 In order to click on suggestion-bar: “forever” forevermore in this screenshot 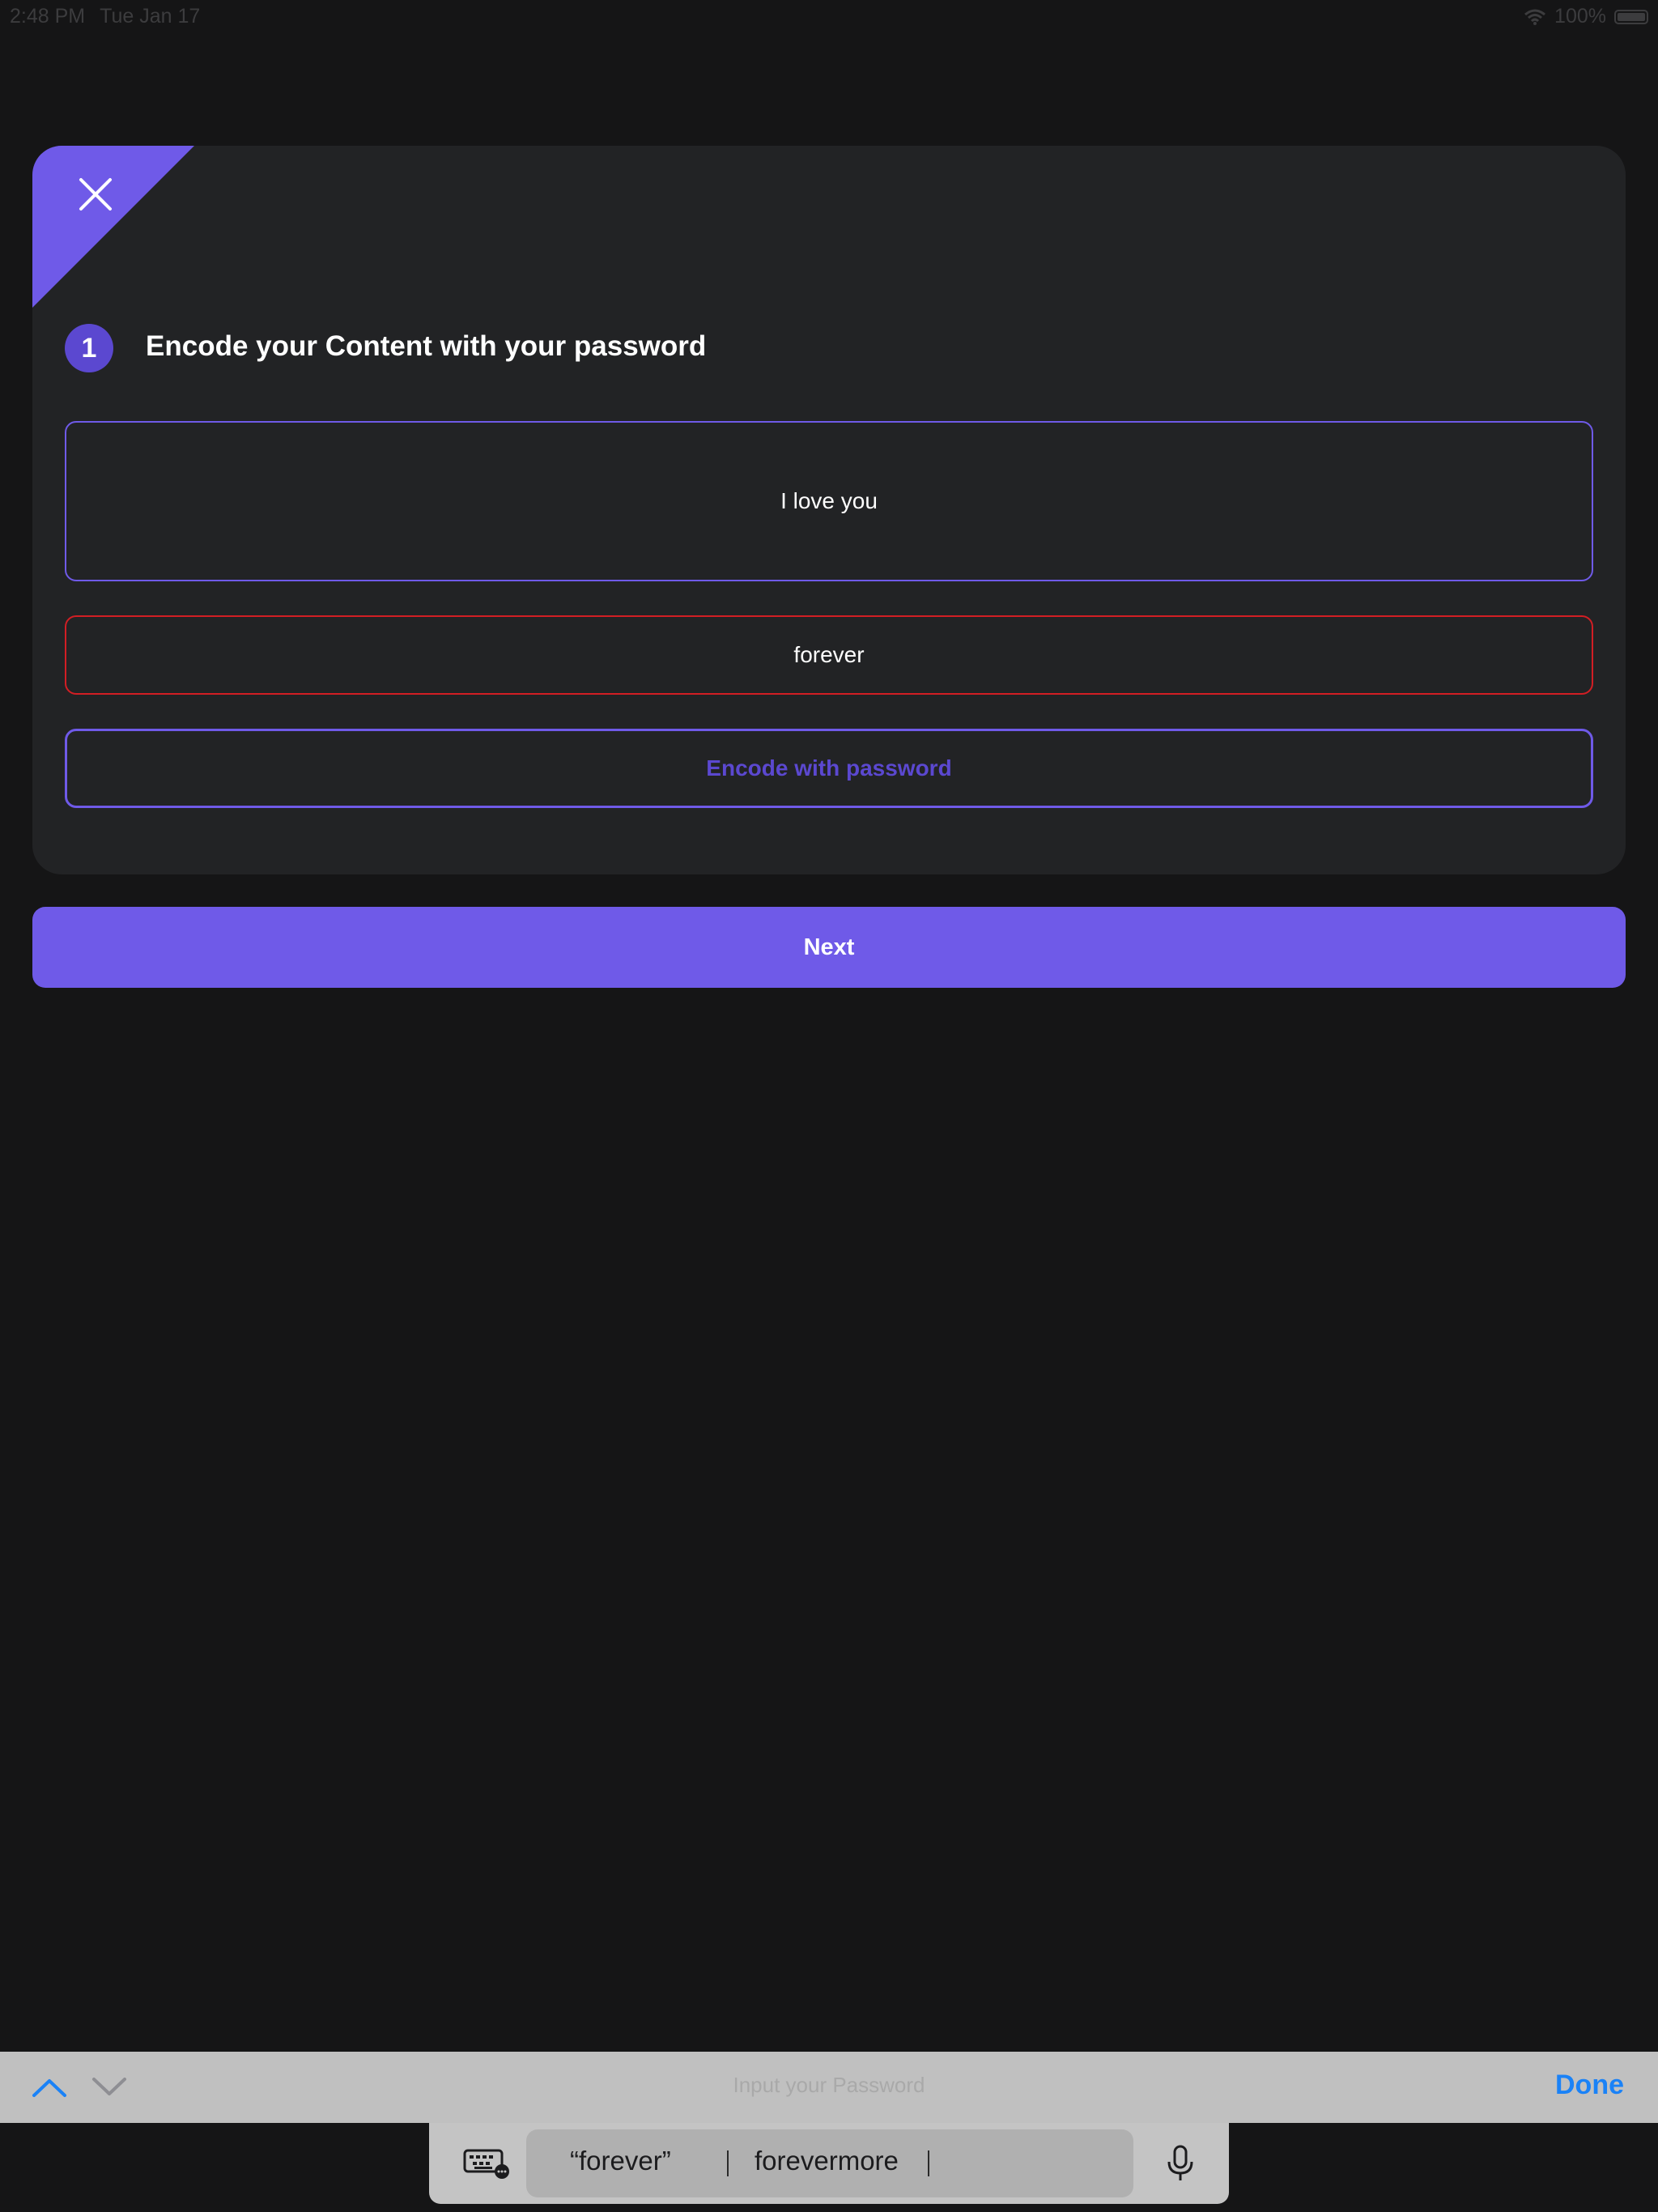, I will do `click(829, 2164)`.